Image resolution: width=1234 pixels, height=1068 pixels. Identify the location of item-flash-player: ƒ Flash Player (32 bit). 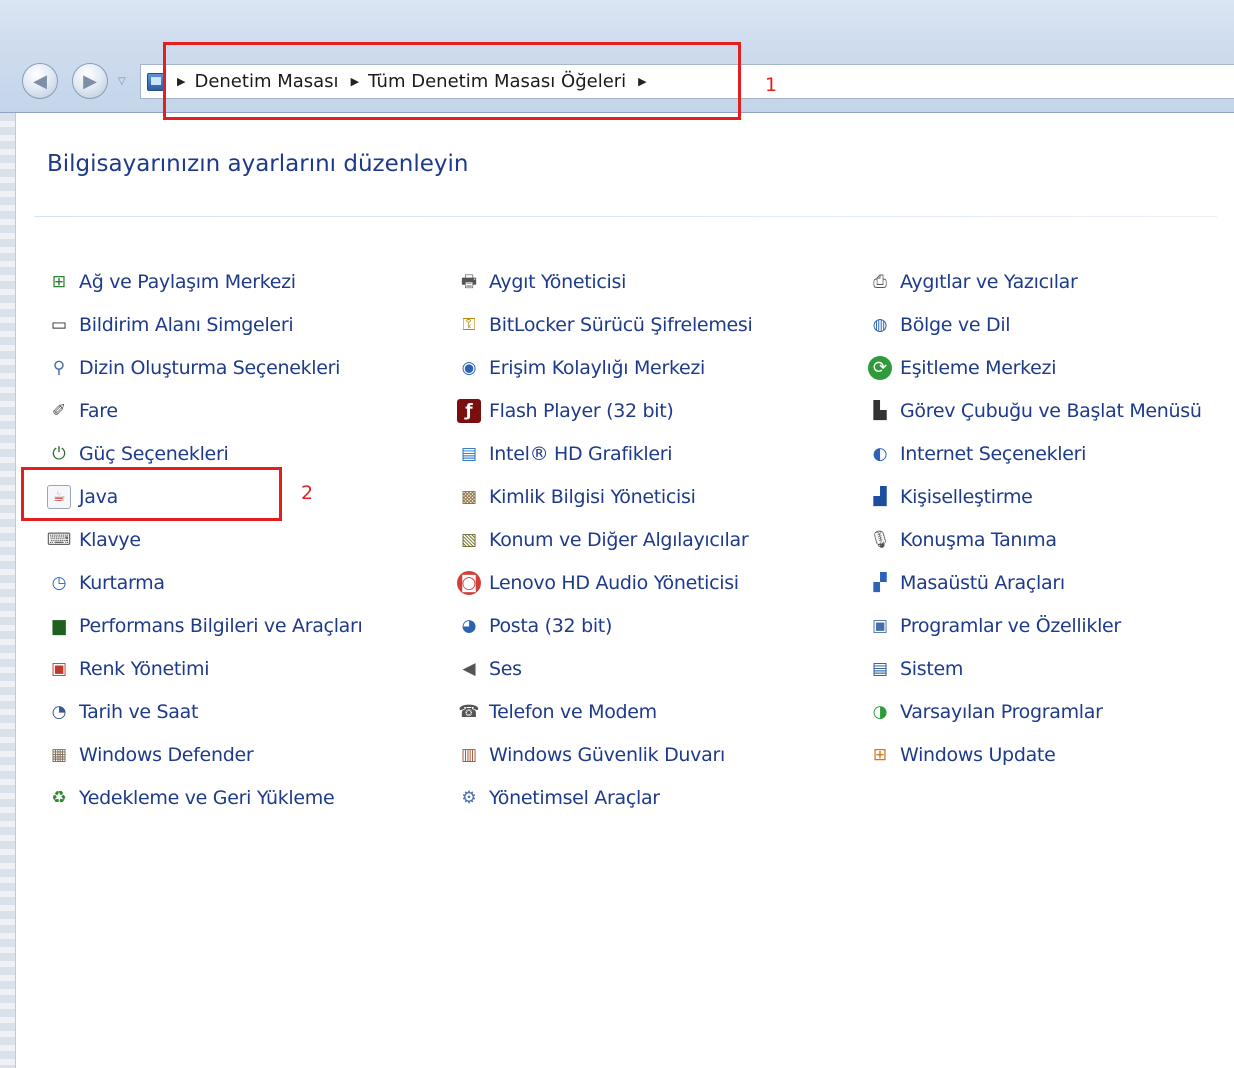
(565, 411).